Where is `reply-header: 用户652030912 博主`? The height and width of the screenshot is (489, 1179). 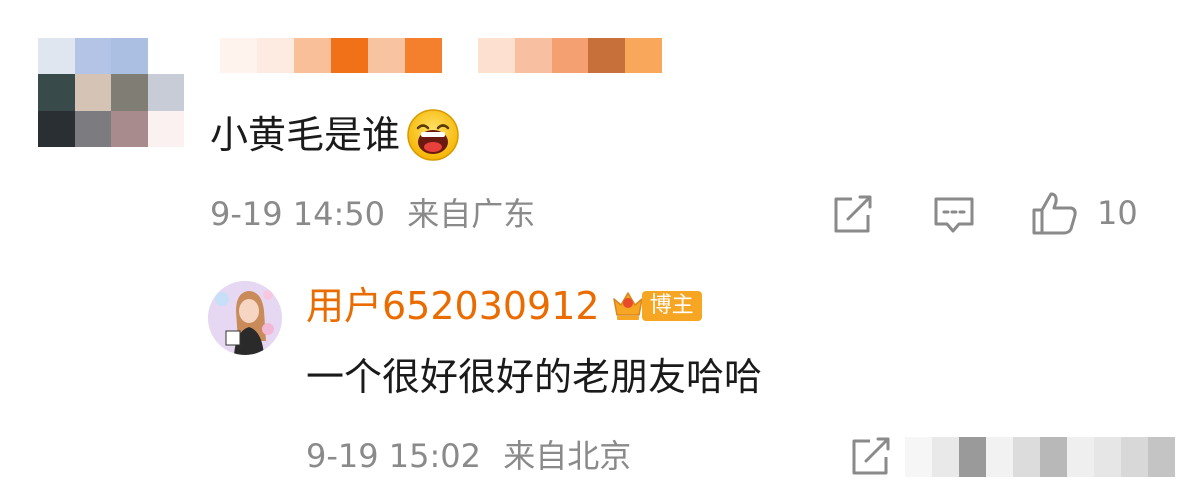
reply-header: 用户652030912 博主 is located at coordinates (504, 306).